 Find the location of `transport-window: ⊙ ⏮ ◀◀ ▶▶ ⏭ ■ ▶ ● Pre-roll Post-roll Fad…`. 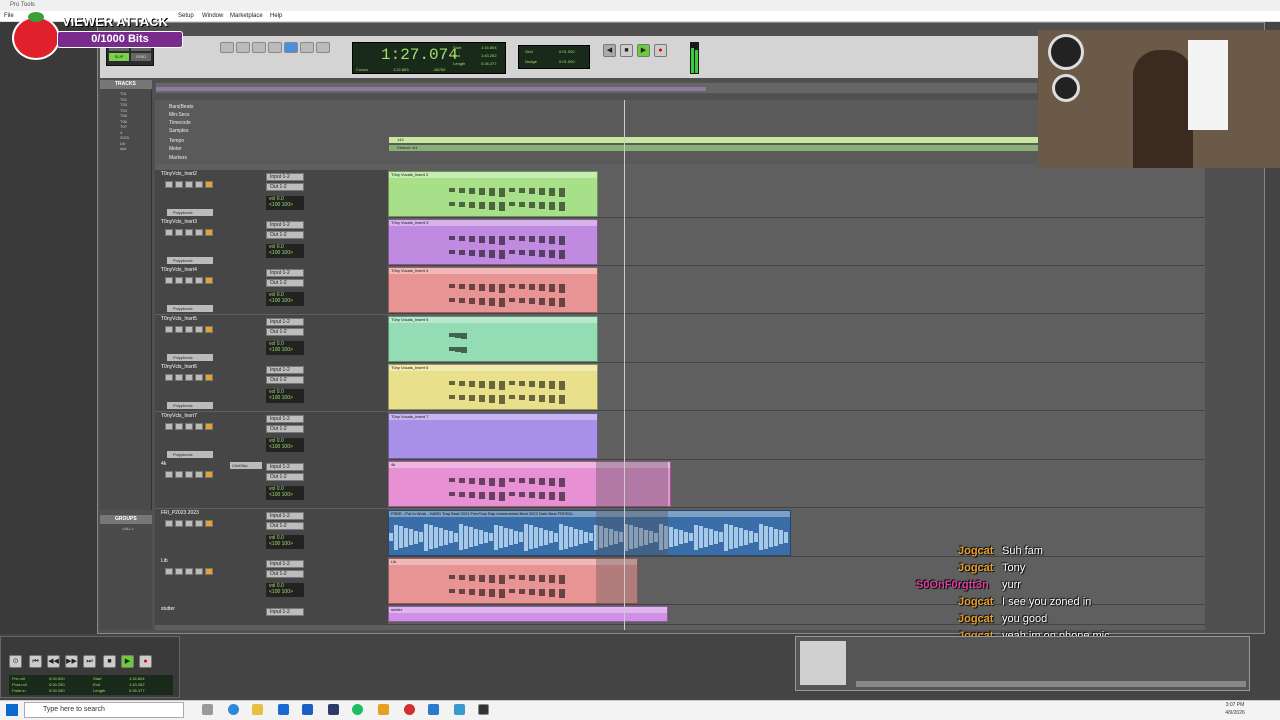

transport-window: ⊙ ⏮ ◀◀ ▶▶ ⏭ ■ ▶ ● Pre-roll Post-roll Fad… is located at coordinates (90, 667).